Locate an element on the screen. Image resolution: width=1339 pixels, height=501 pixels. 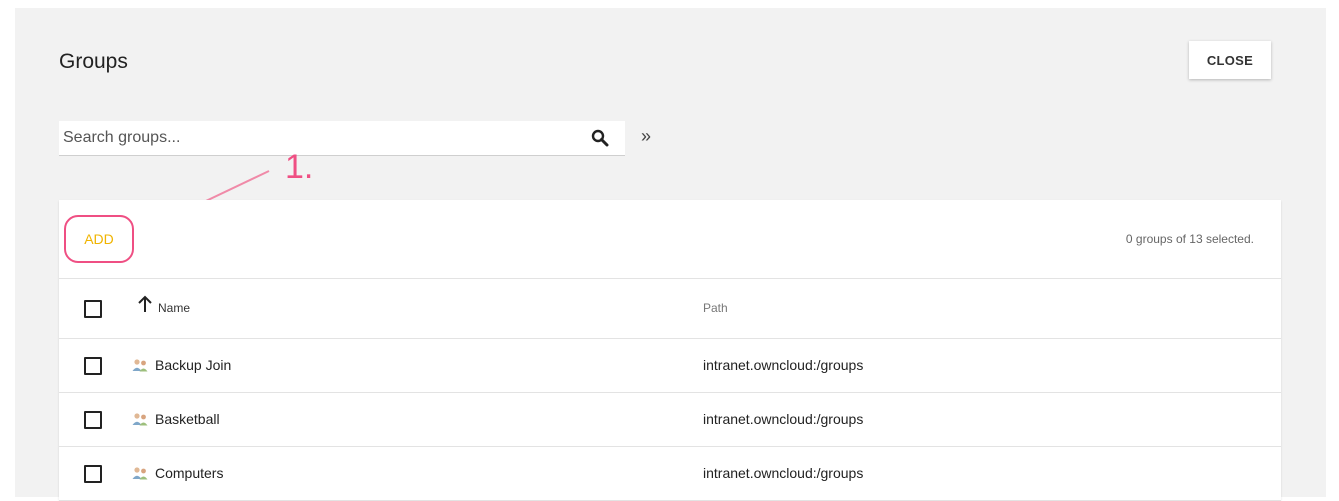
column-header-path: Path is located at coordinates (715, 308).